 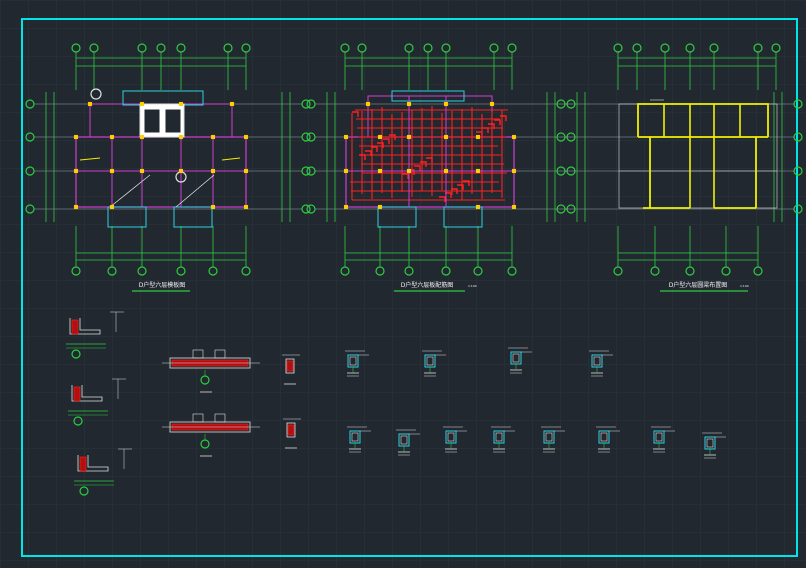 I want to click on svg-text: D户型六层模板图, so click(x=162, y=285).